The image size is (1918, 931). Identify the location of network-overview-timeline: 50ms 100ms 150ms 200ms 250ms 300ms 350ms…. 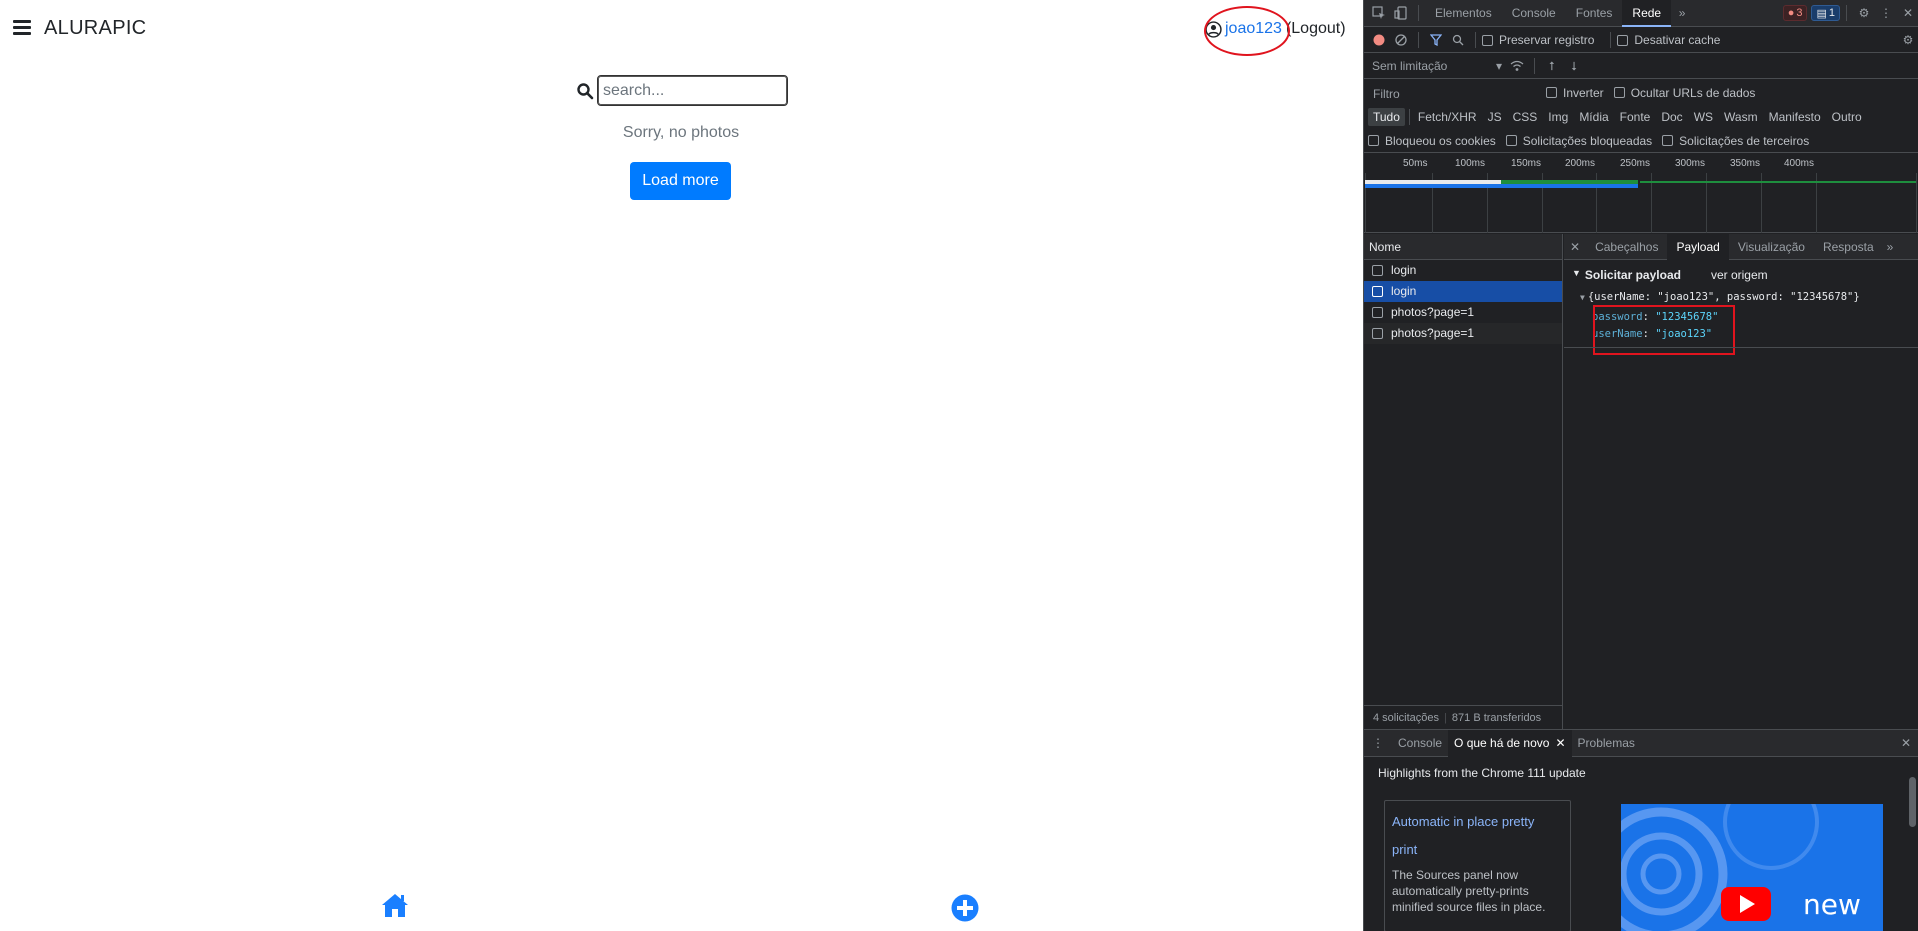
(1641, 193).